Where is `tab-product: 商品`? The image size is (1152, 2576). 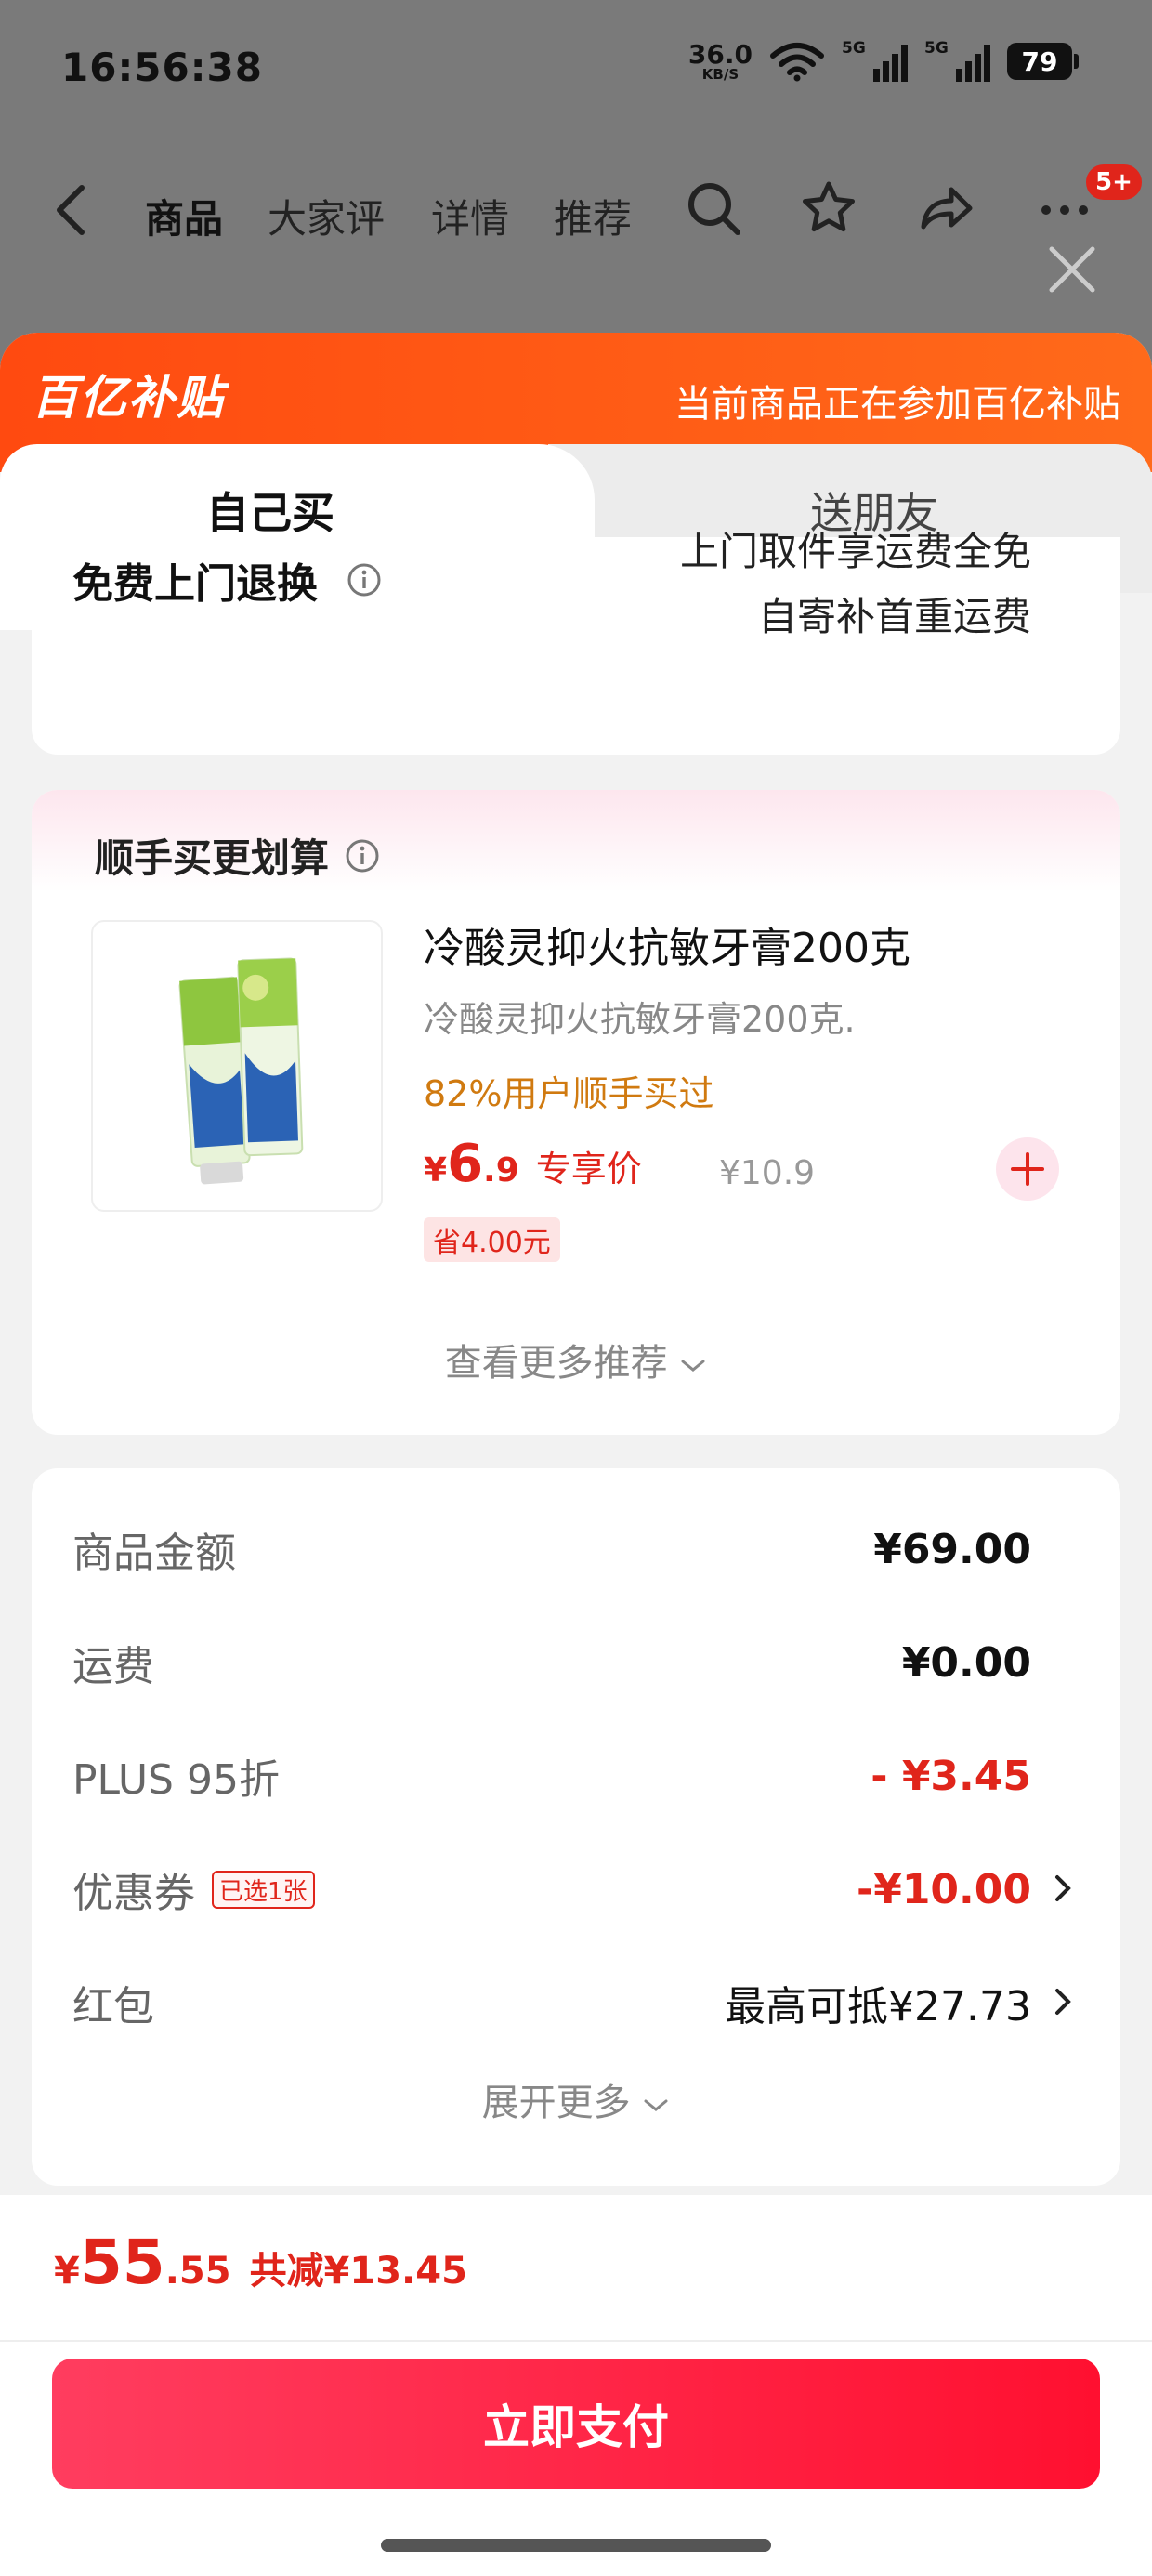 tab-product: 商品 is located at coordinates (184, 216).